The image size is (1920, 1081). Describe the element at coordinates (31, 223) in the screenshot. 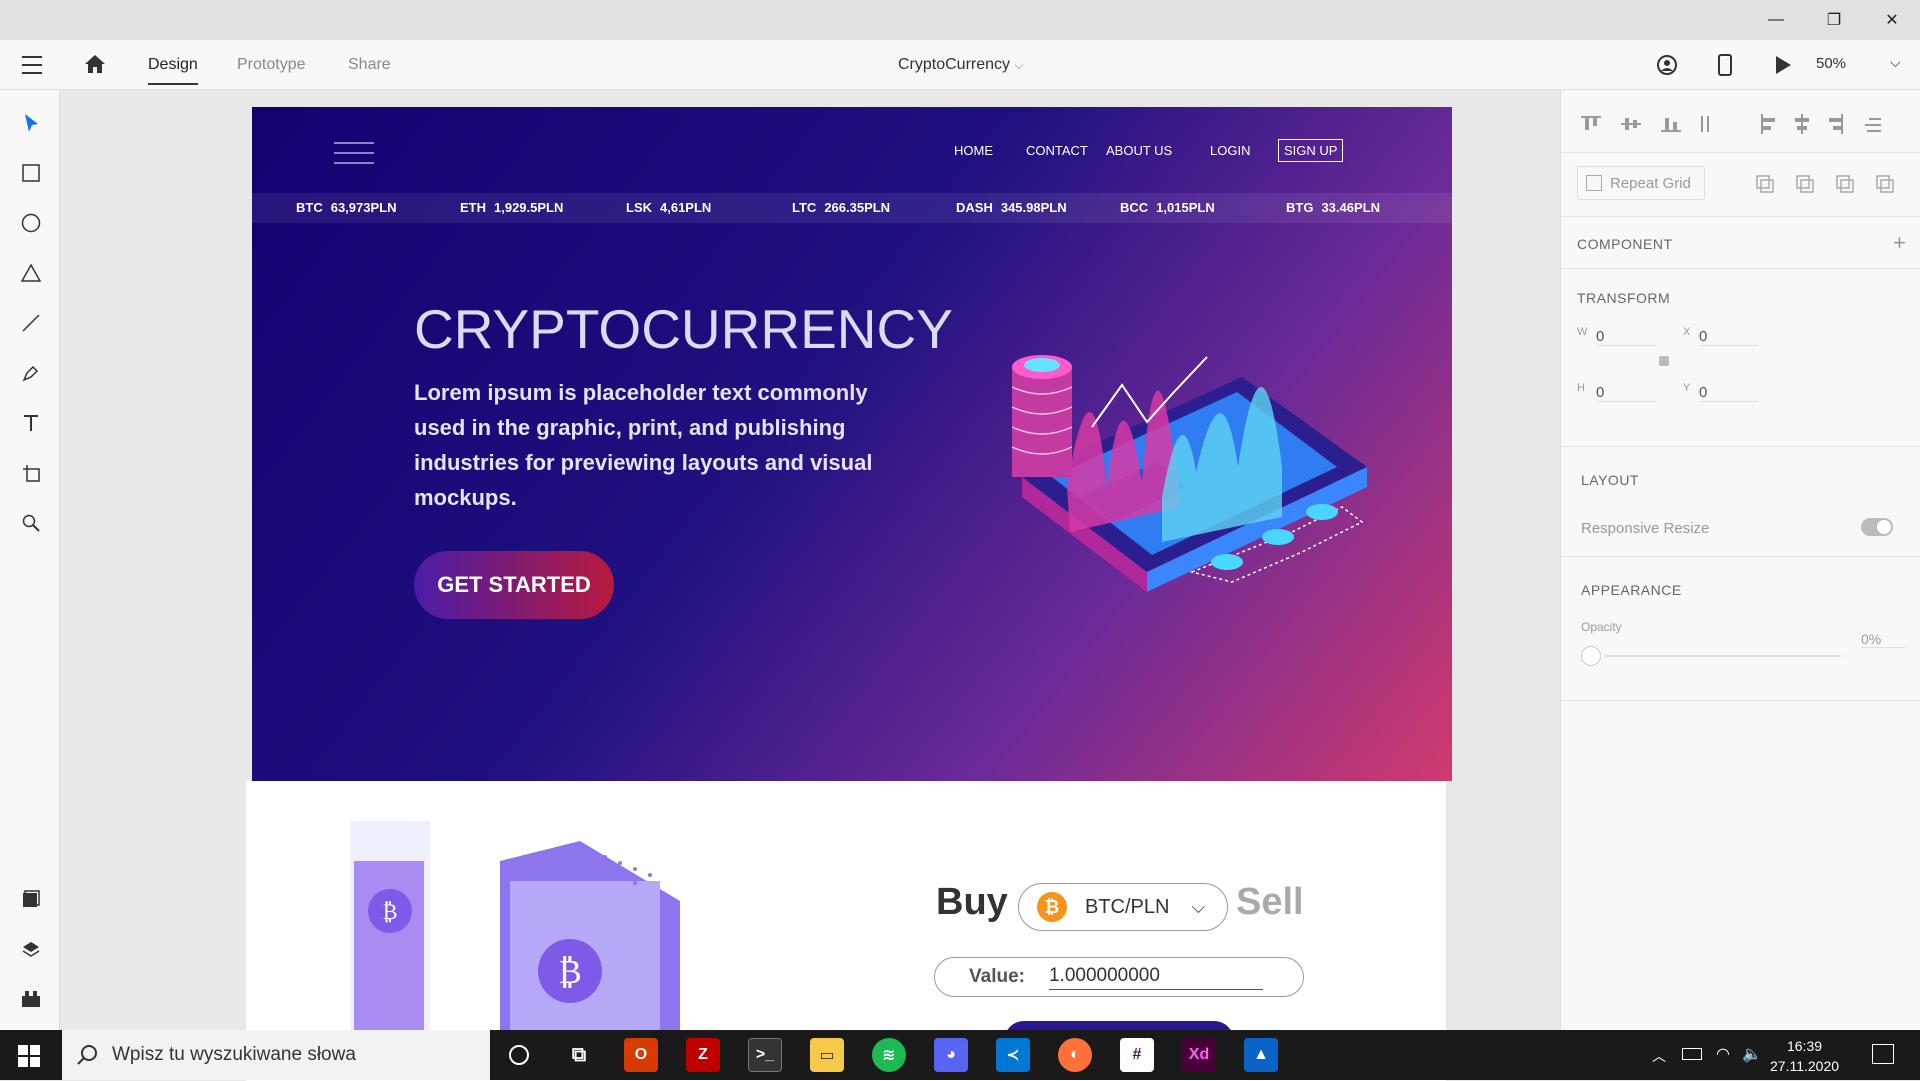

I see `ellipse-icon` at that location.